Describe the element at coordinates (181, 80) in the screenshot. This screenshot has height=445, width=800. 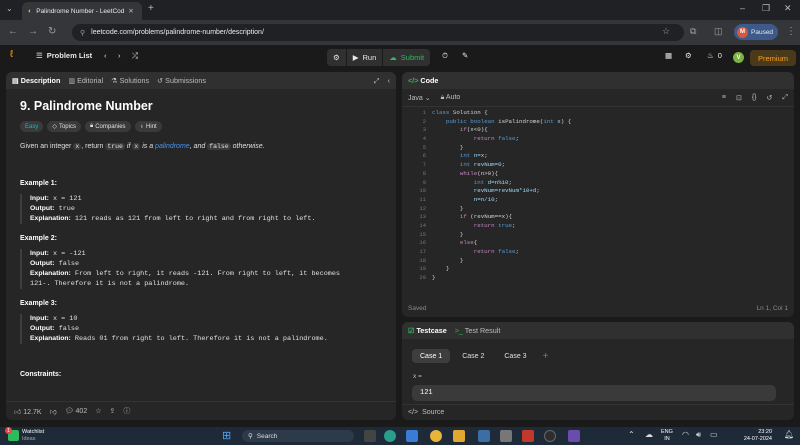
I see `tab-submissions: ↺ Submissions` at that location.